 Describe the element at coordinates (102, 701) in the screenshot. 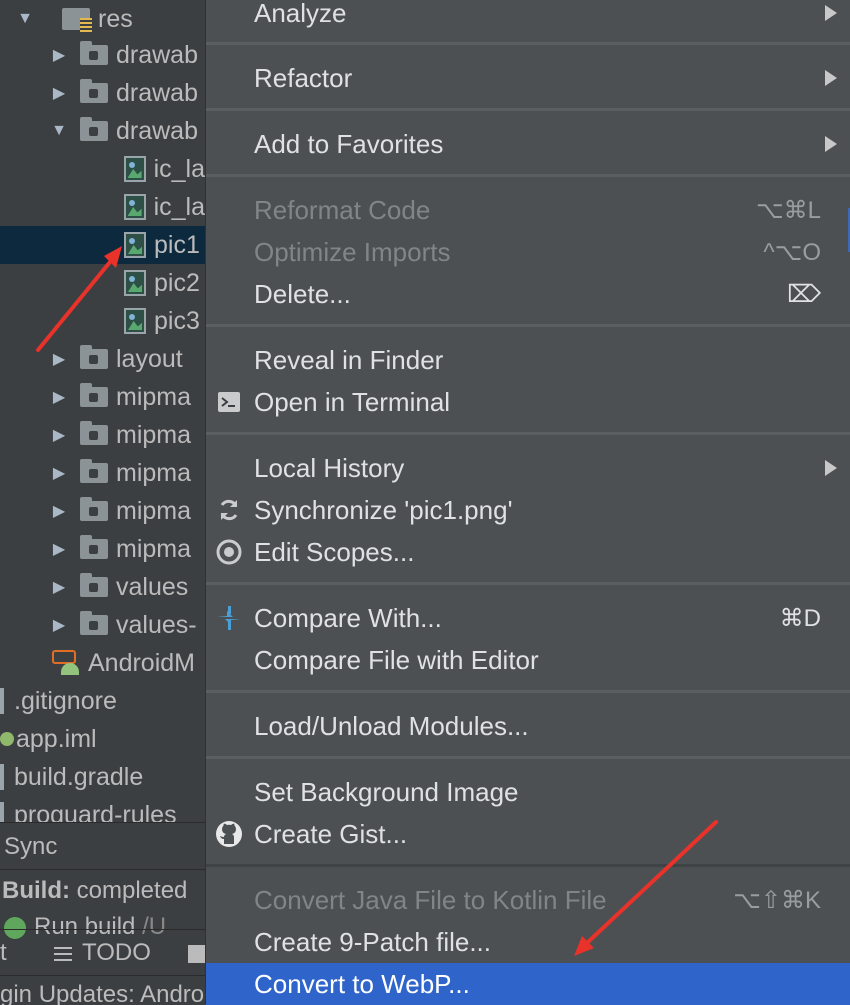

I see `tree-item-gitignore: .gitignore` at that location.